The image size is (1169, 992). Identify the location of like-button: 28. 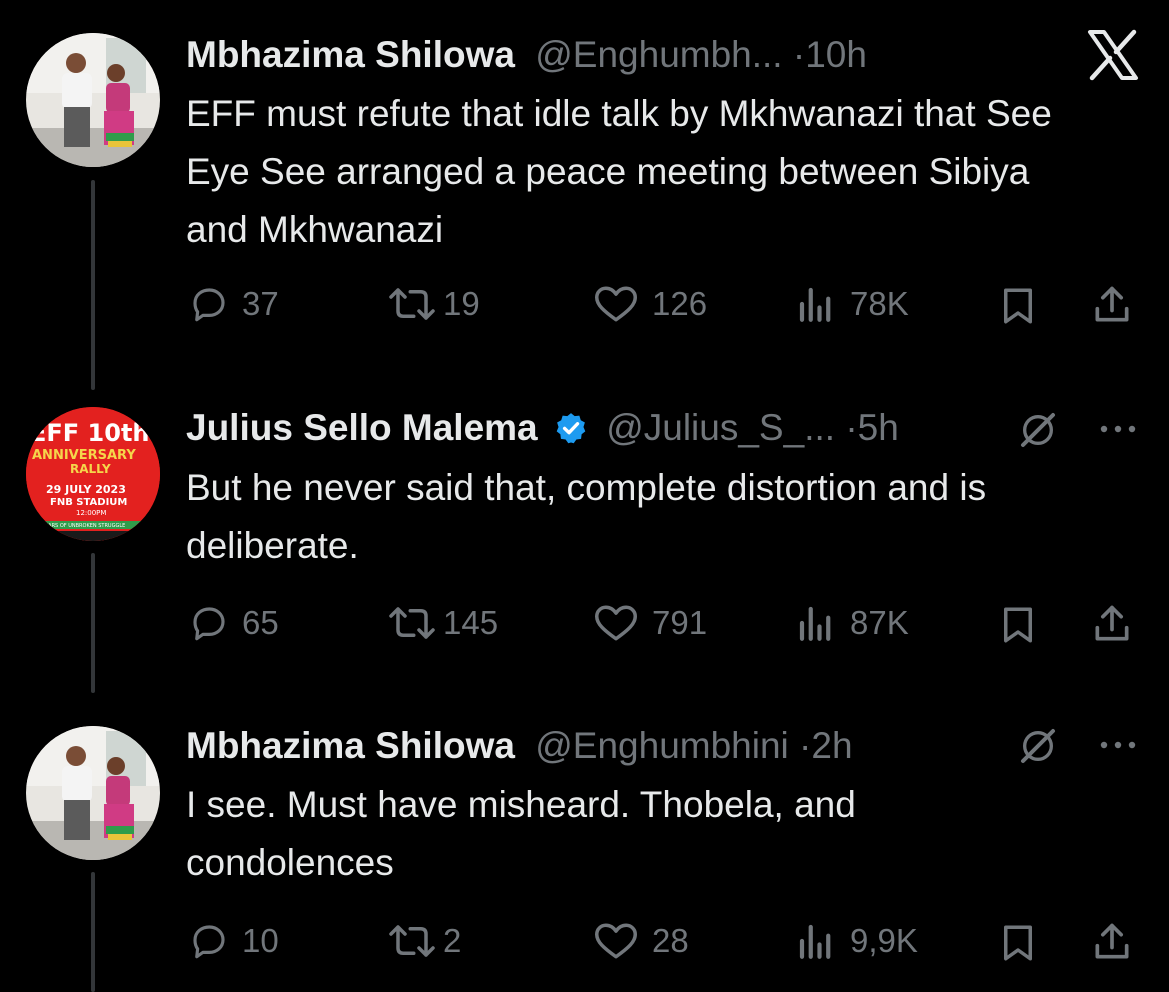
(640, 941).